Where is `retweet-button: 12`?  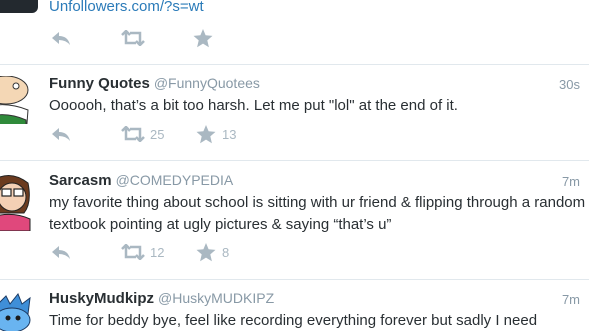 retweet-button: 12 is located at coordinates (158, 252).